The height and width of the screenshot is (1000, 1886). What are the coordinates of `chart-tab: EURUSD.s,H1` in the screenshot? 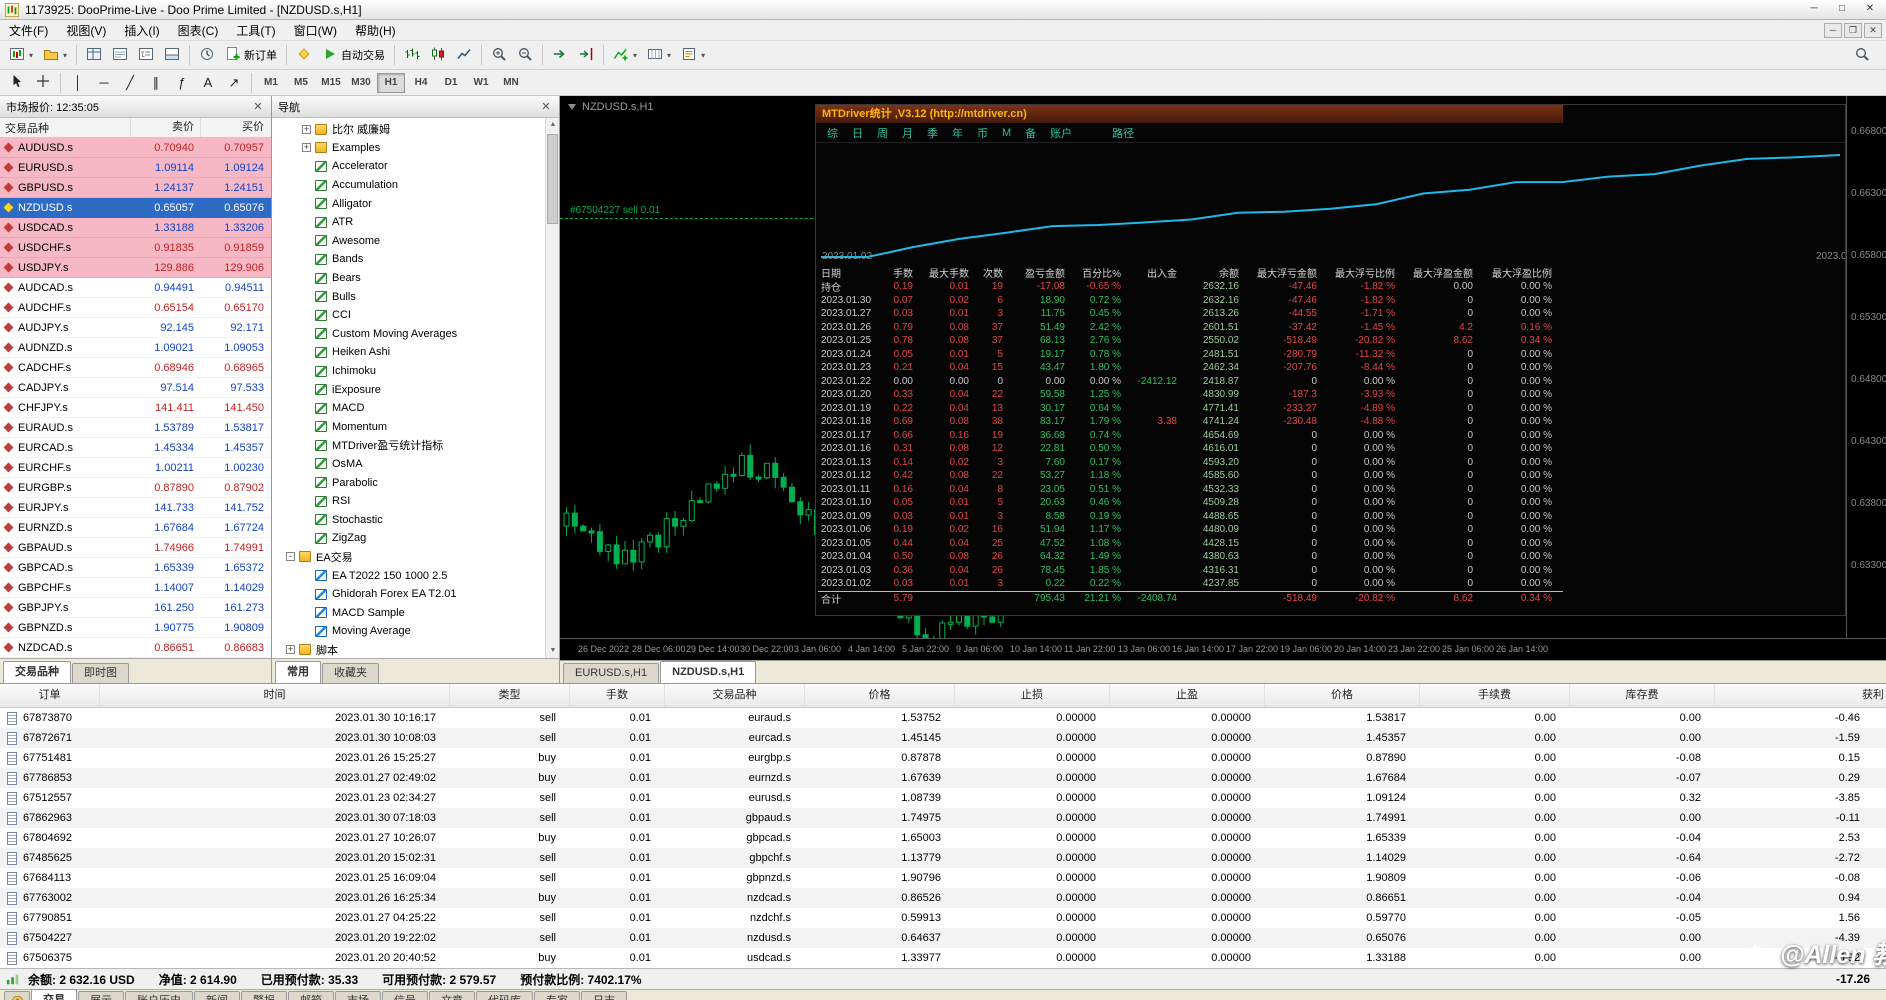 It's located at (611, 673).